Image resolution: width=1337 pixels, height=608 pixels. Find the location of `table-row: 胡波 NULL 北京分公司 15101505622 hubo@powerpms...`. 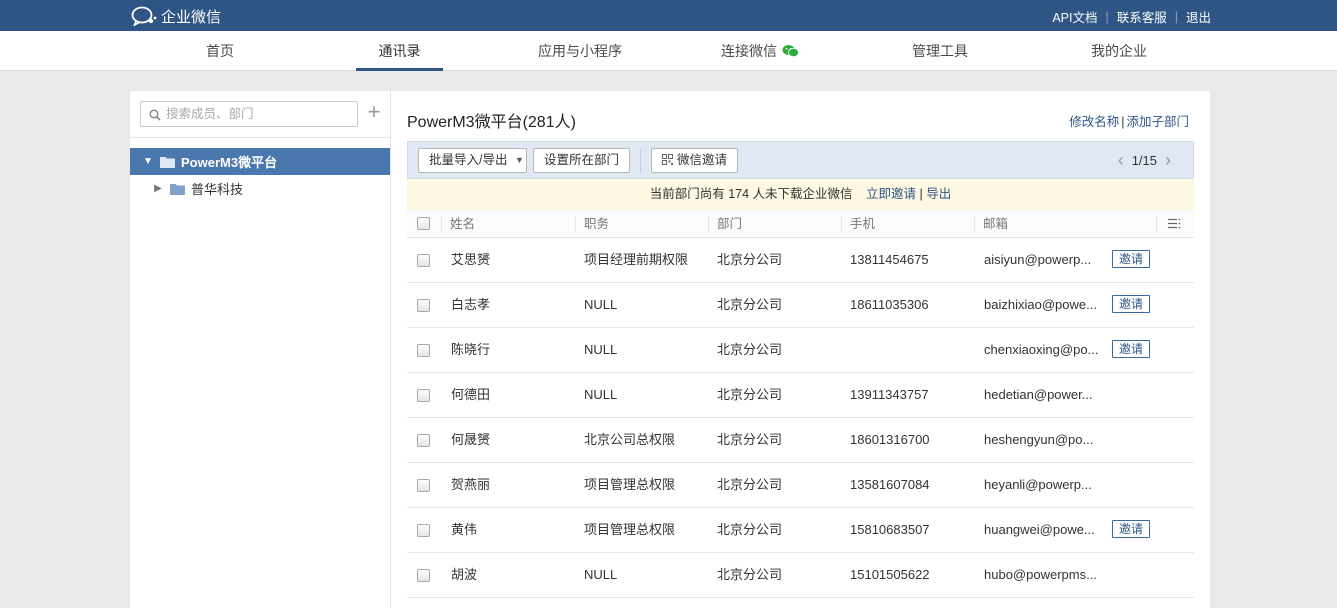

table-row: 胡波 NULL 北京分公司 15101505622 hubo@powerpms... is located at coordinates (800, 575).